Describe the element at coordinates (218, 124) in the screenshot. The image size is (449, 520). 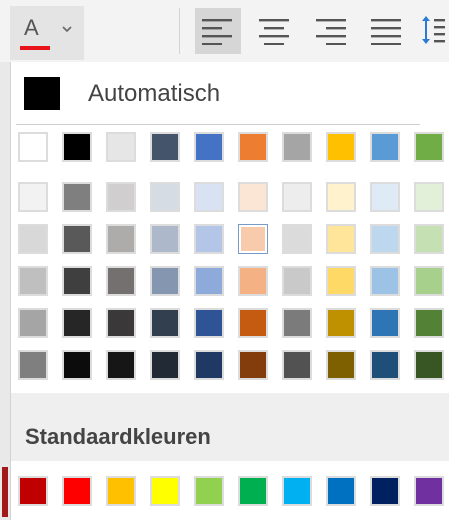
I see `divider` at that location.